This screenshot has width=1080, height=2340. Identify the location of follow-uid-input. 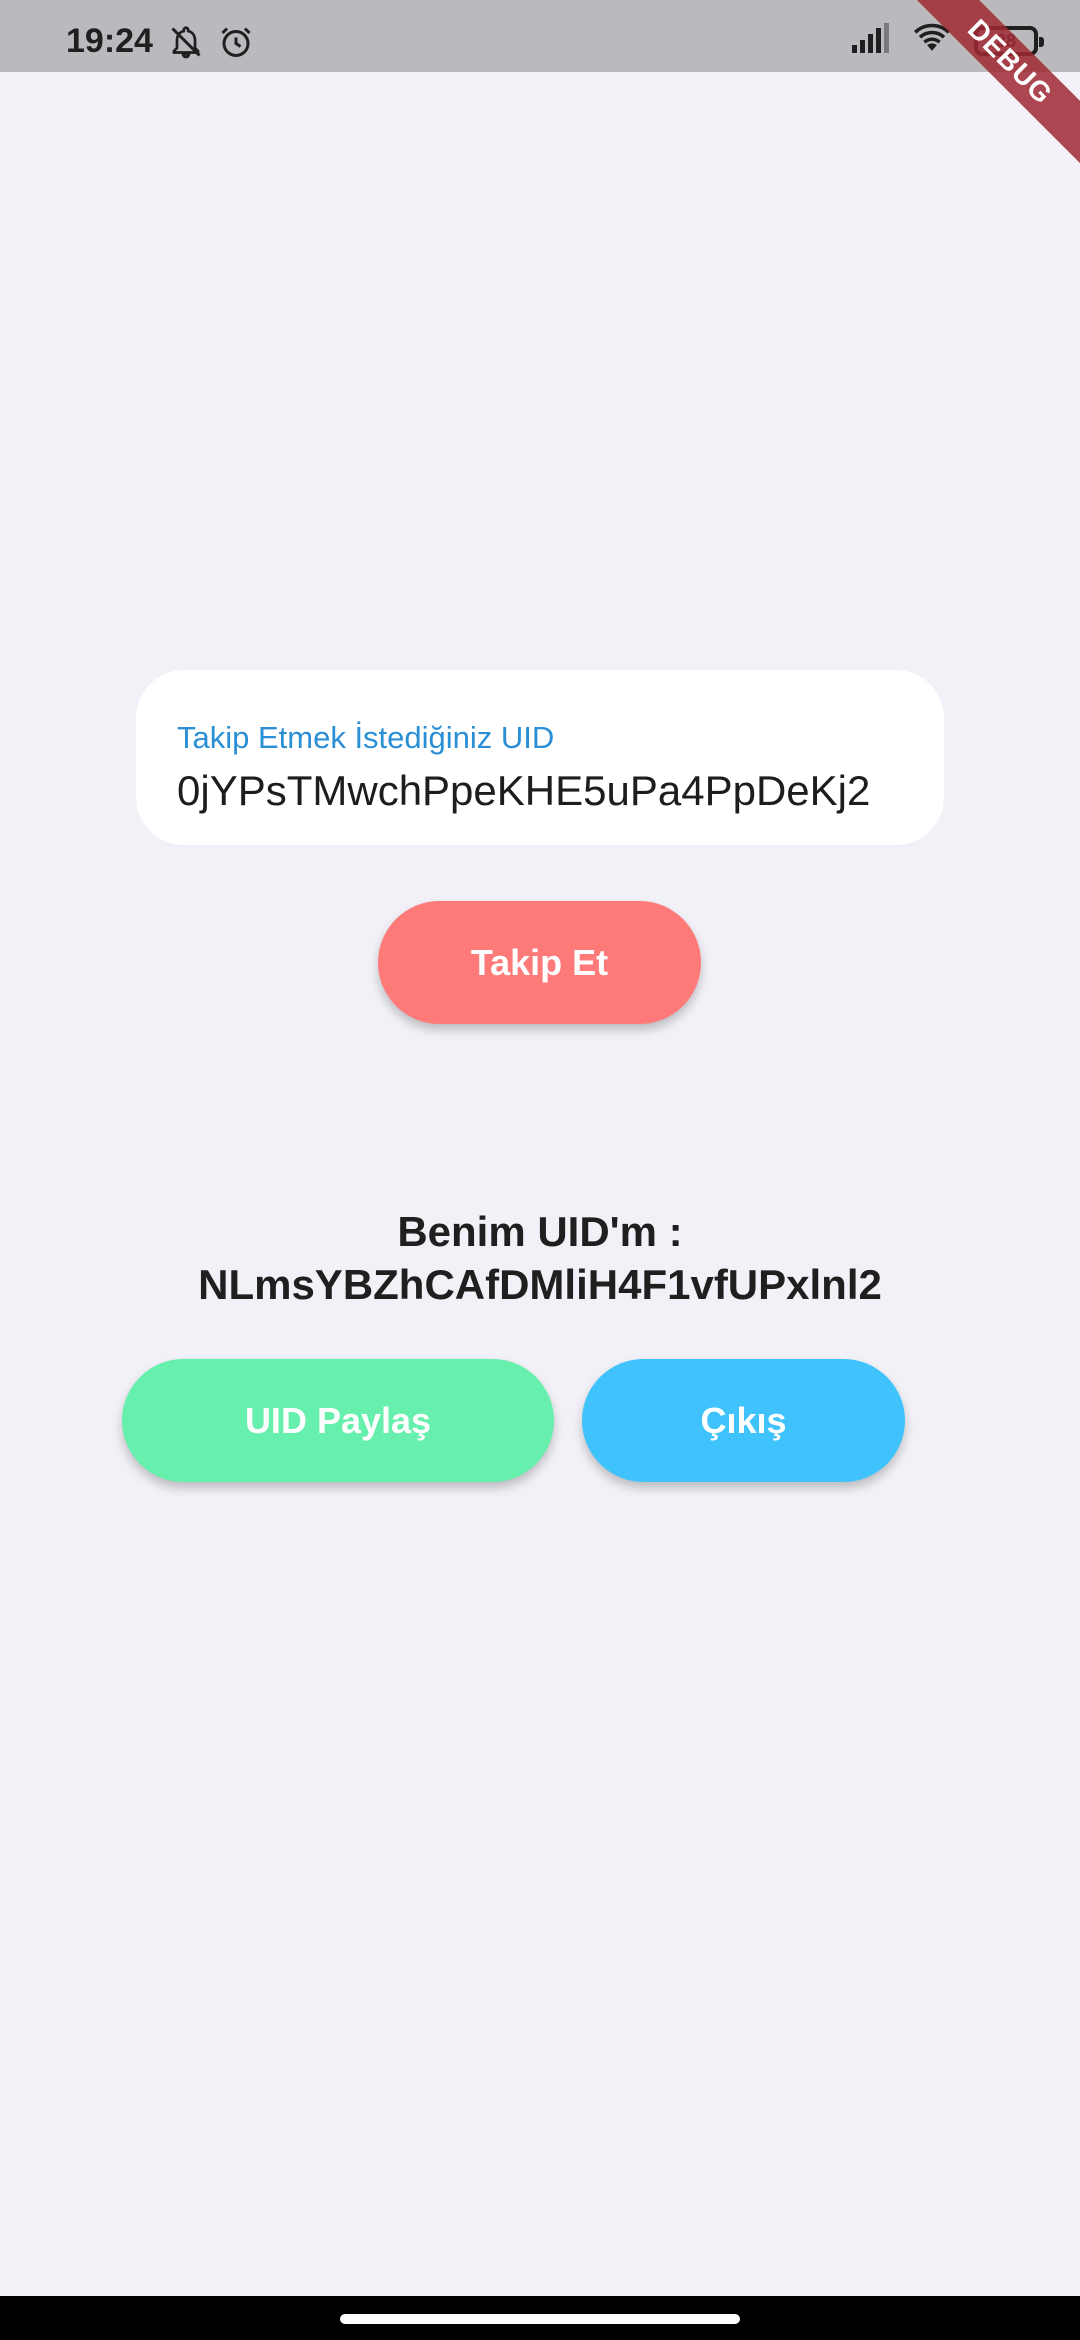
(540, 791).